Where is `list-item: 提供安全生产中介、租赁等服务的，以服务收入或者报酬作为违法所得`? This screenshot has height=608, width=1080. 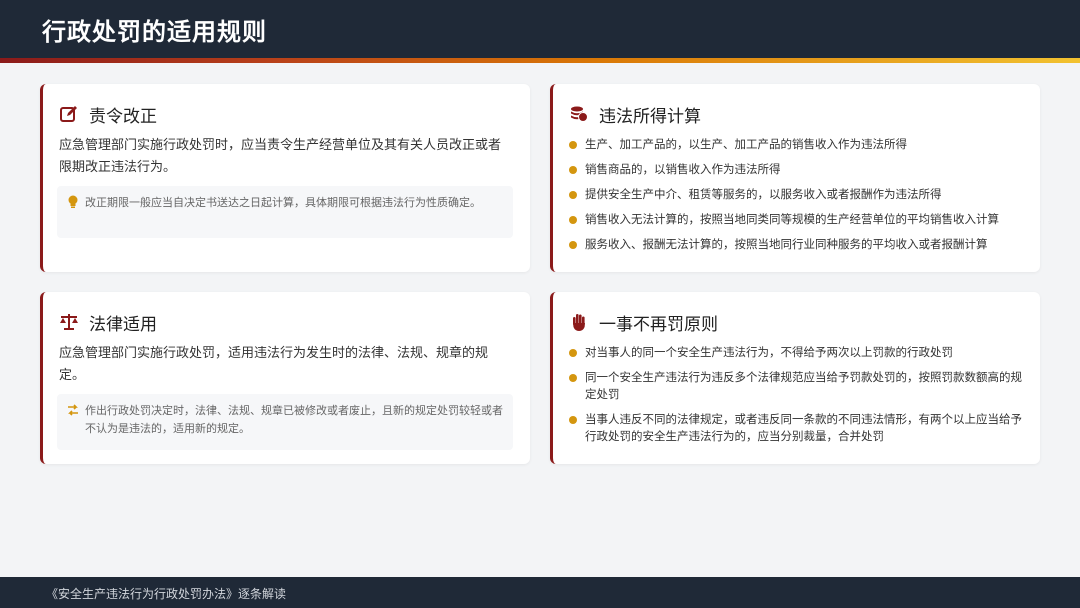
list-item: 提供安全生产中介、租赁等服务的，以服务收入或者报酬作为违法所得 is located at coordinates (799, 194).